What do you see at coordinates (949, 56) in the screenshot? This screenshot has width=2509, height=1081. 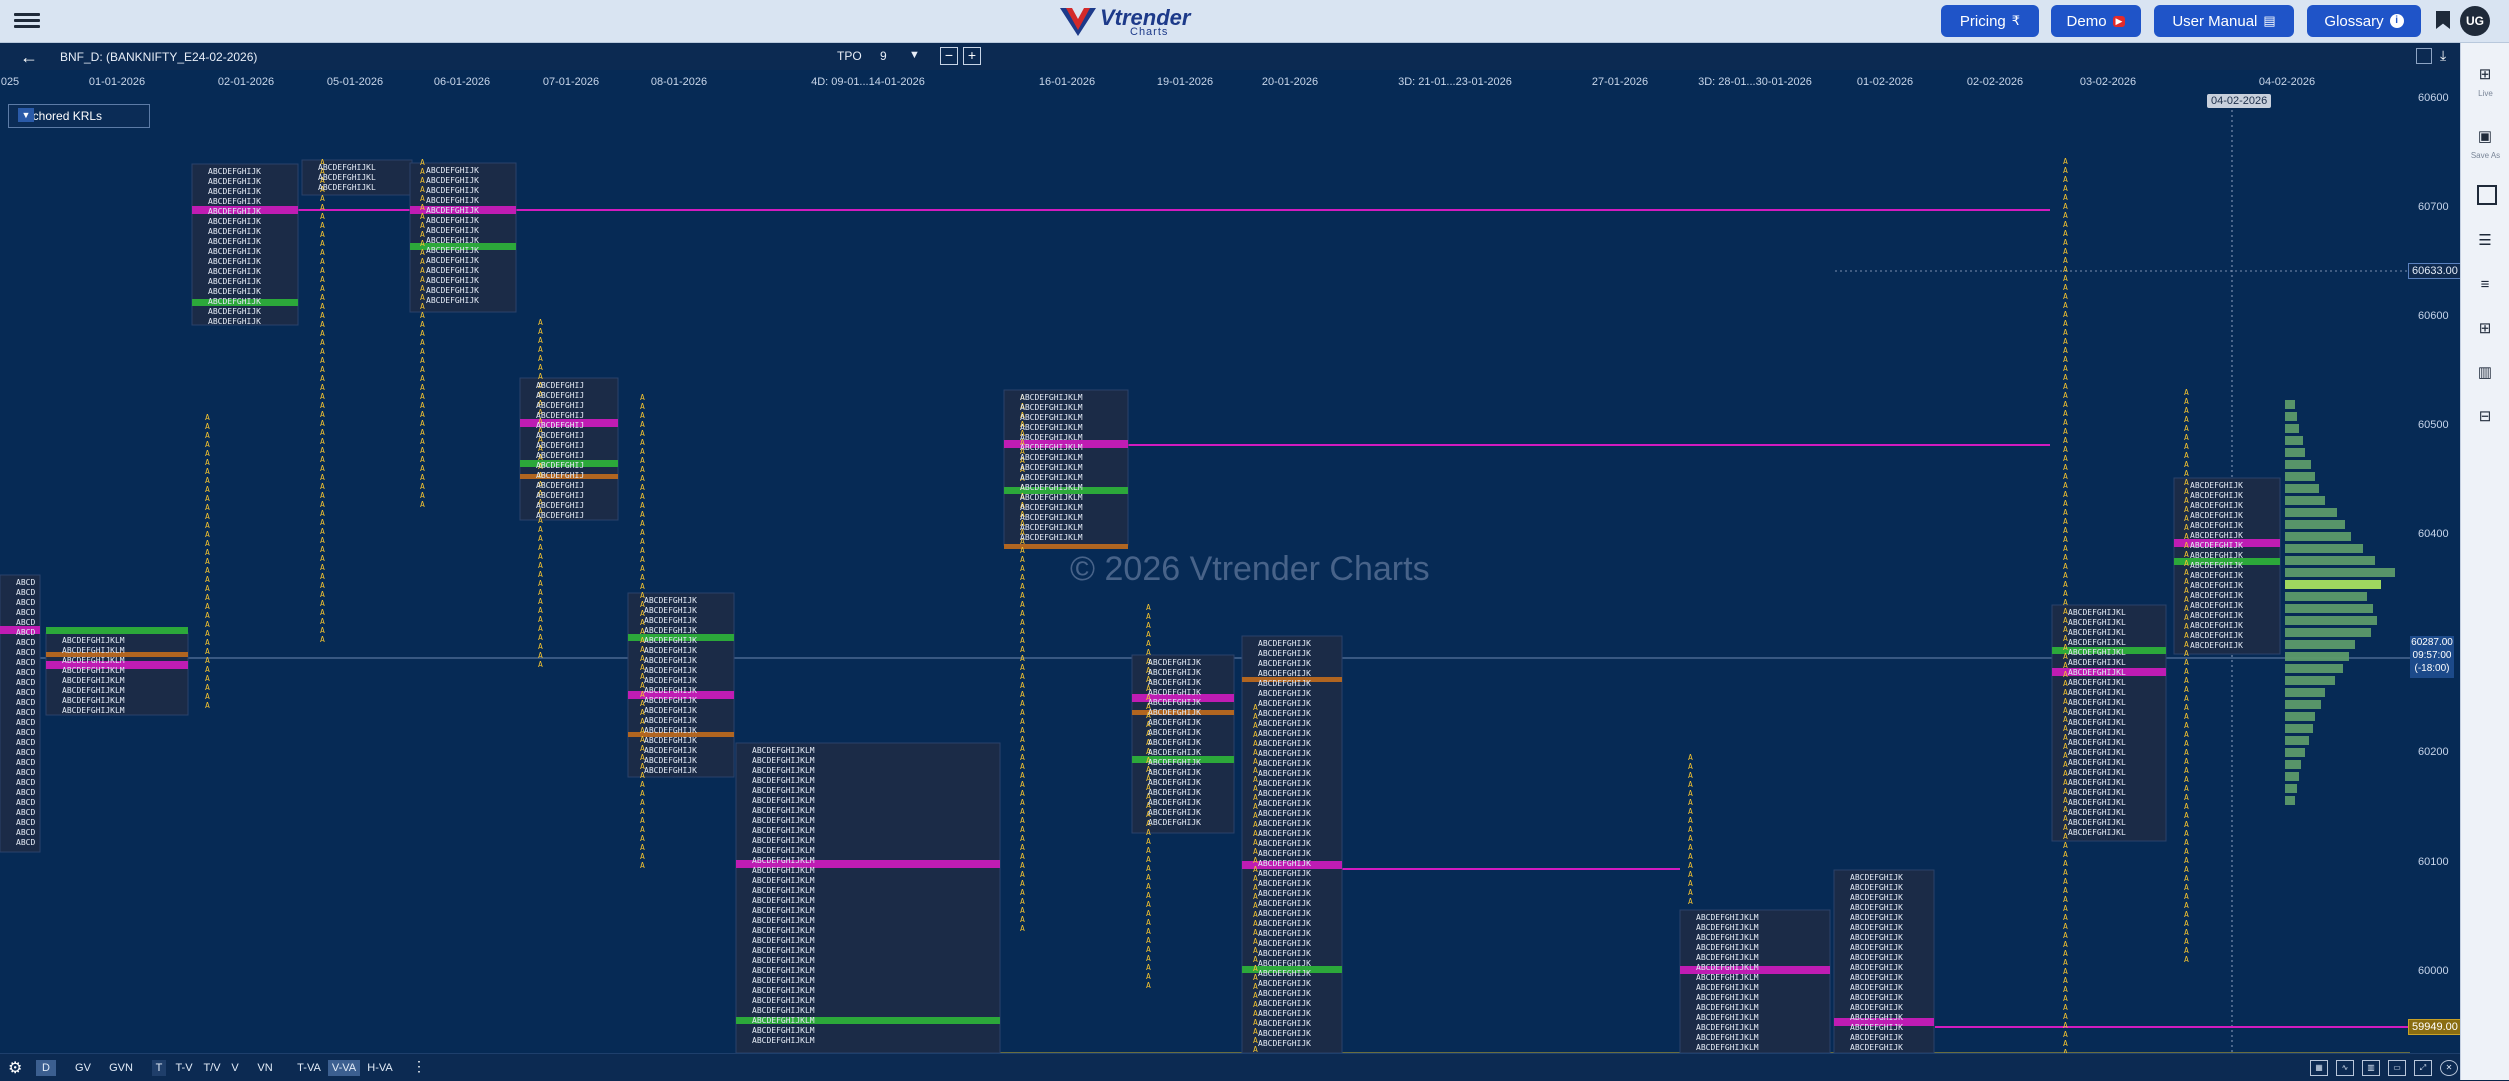 I see `tpo-decrease-button: −` at bounding box center [949, 56].